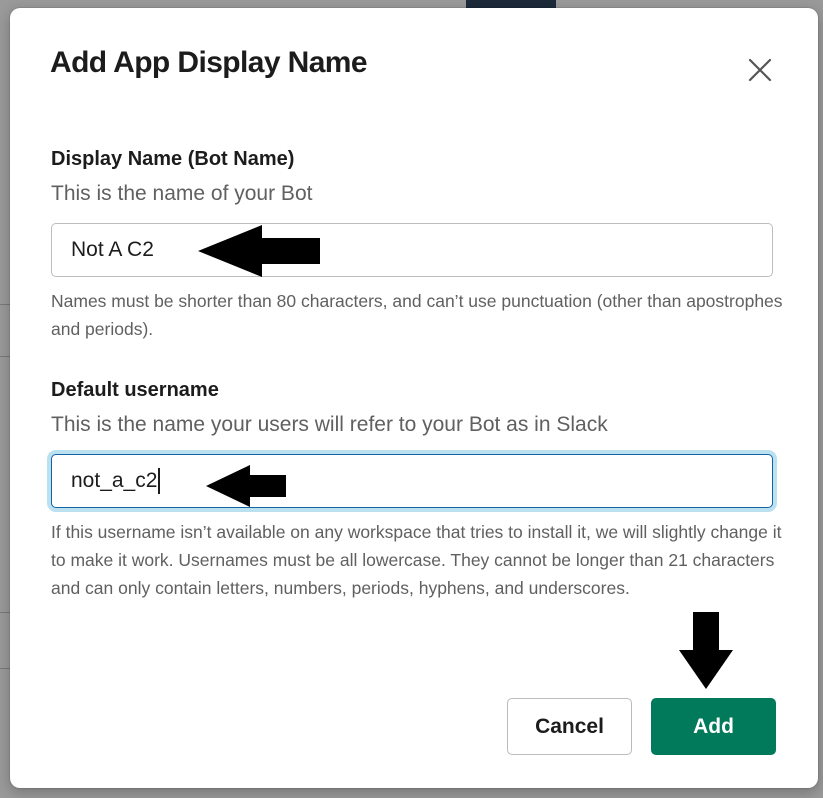  What do you see at coordinates (706, 650) in the screenshot?
I see `down-arrow-icon` at bounding box center [706, 650].